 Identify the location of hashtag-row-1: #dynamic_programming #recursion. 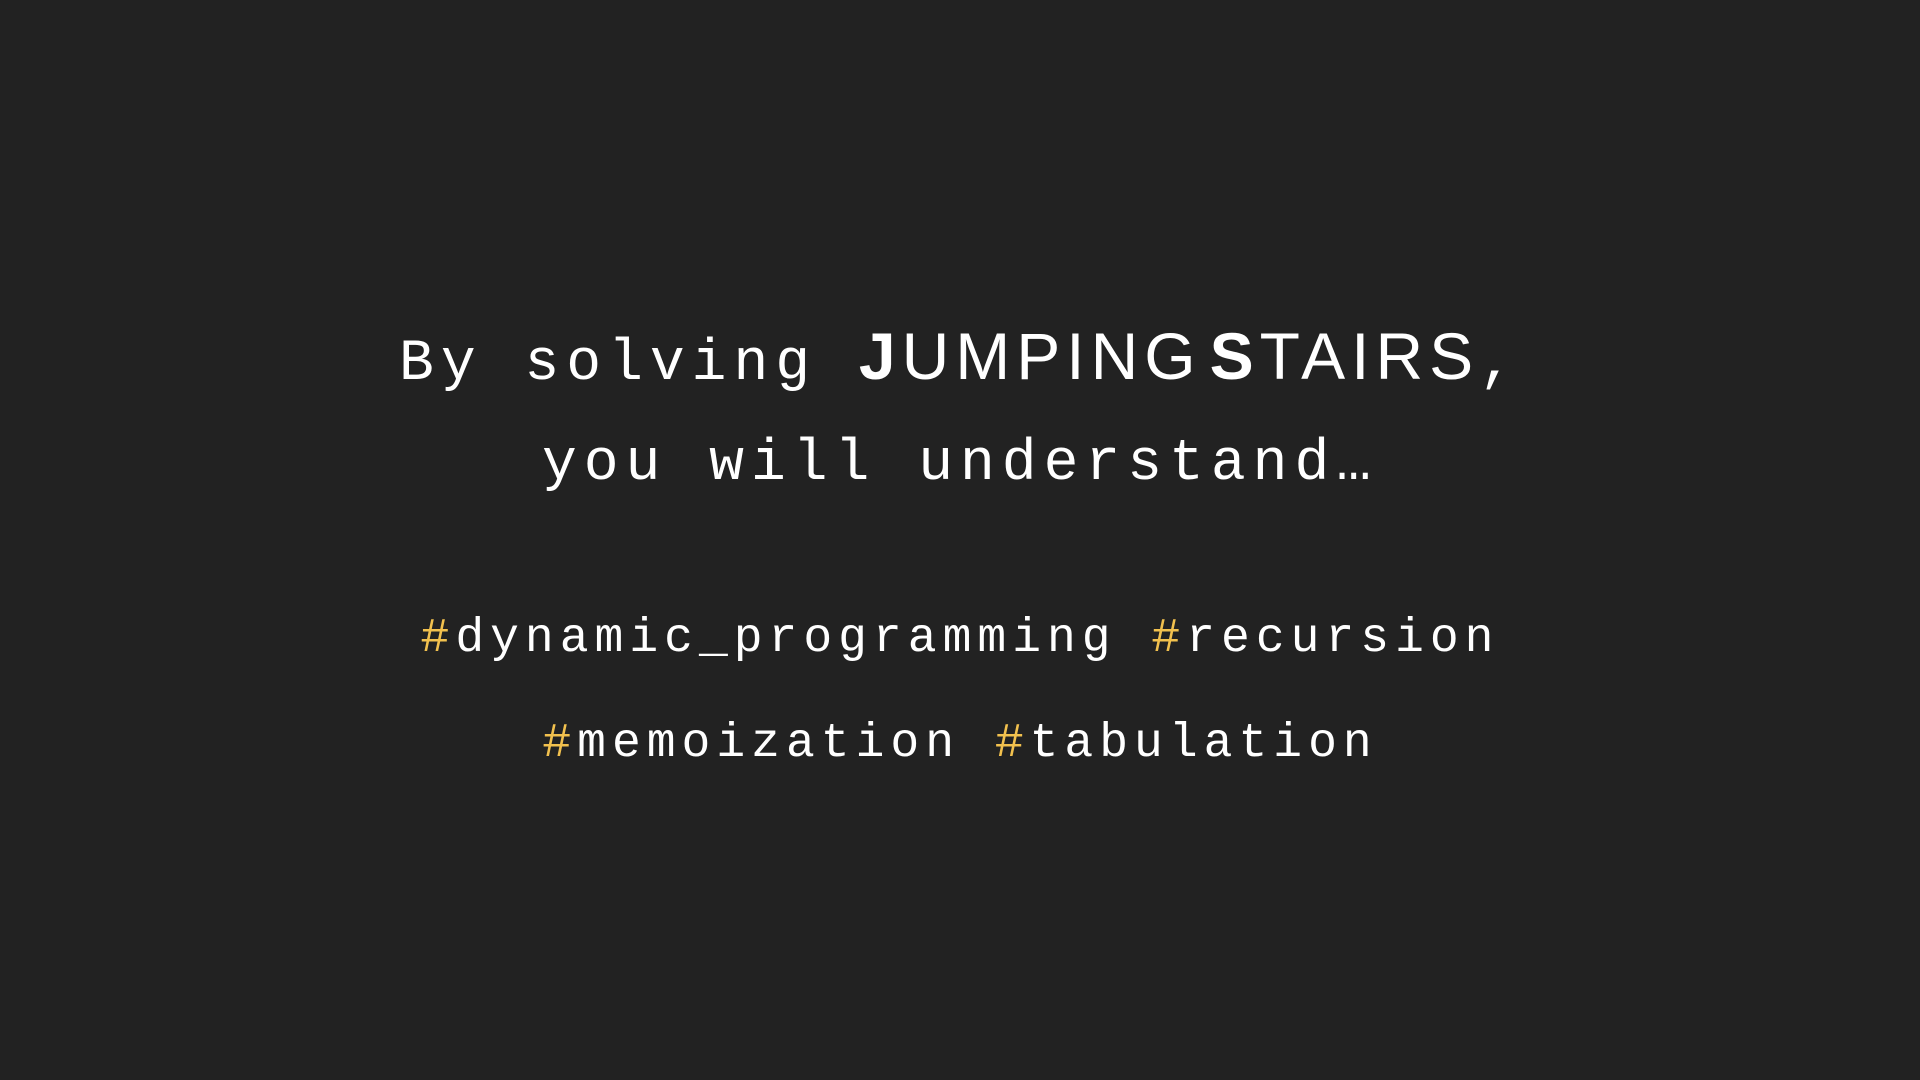
(960, 639).